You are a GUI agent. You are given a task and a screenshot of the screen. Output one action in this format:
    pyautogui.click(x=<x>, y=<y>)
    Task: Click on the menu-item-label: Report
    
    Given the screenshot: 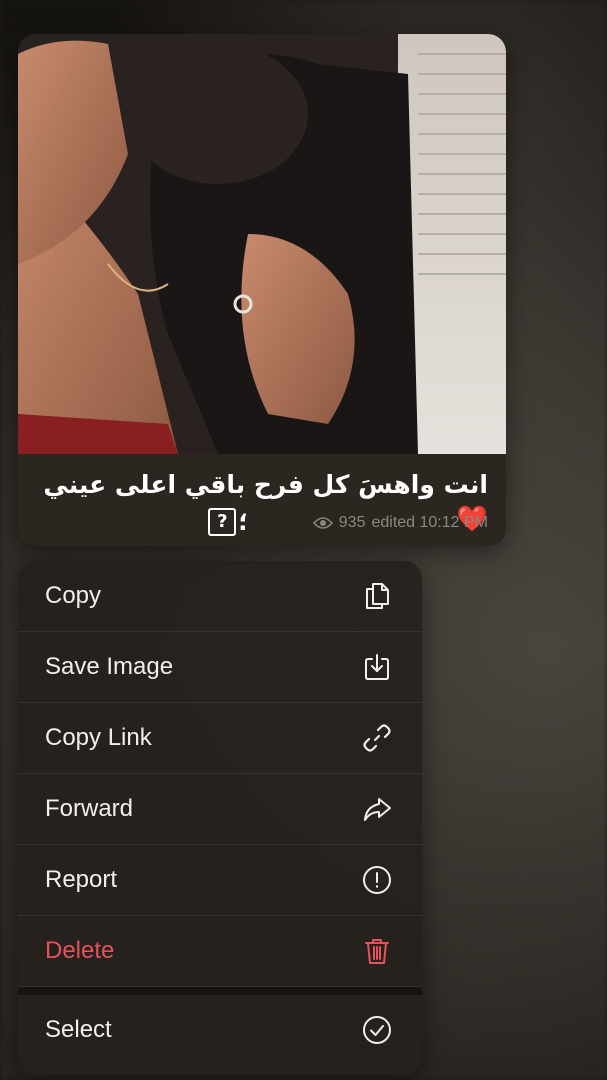 What is the action you would take?
    pyautogui.click(x=81, y=879)
    